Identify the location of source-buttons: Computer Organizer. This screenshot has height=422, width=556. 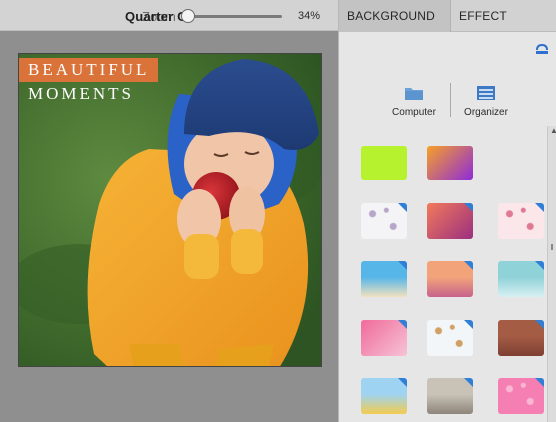
(447, 102).